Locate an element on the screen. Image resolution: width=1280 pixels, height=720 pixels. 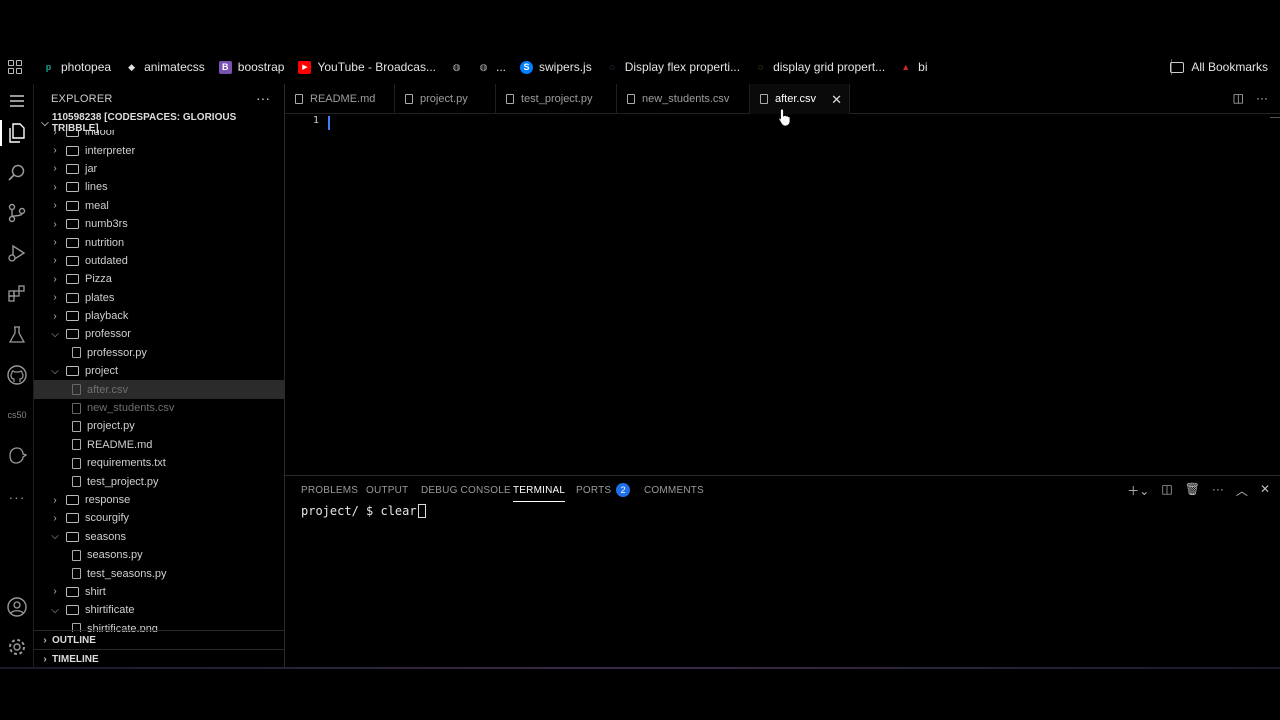
tree-file: test_seasons.py is located at coordinates (159, 573).